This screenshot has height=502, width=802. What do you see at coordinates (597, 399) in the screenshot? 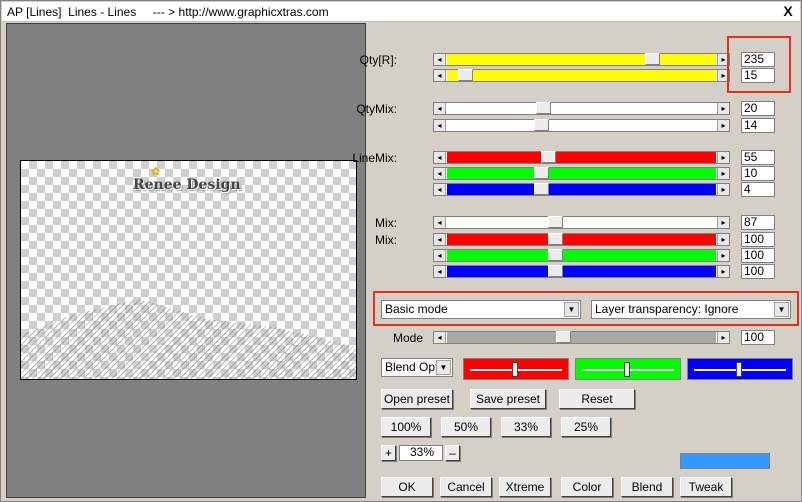
I see `reset-button: Reset` at bounding box center [597, 399].